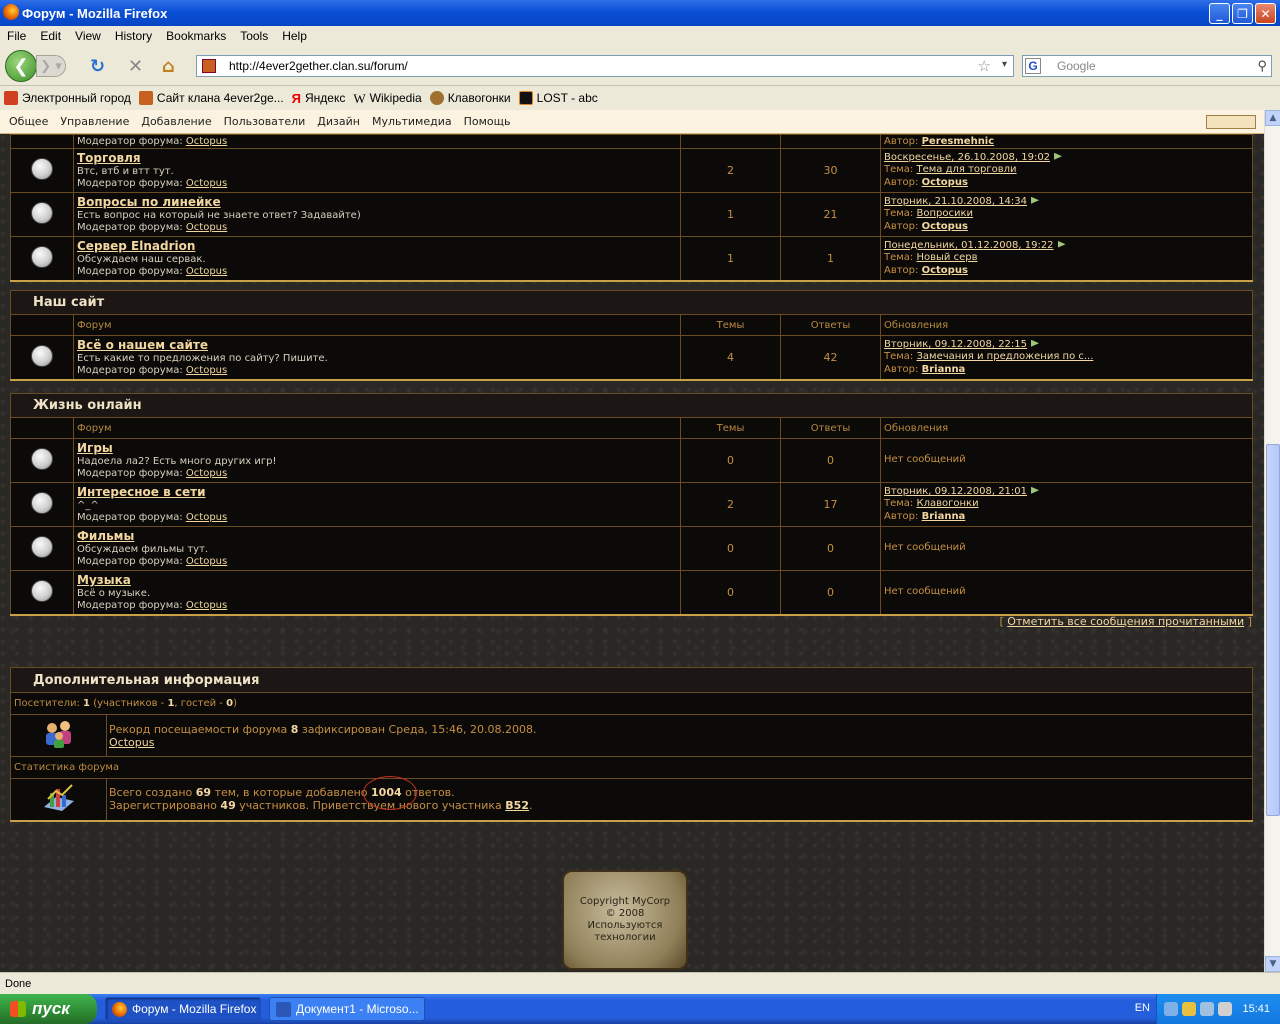  What do you see at coordinates (386, 793) in the screenshot?
I see `total-replies: 1004` at bounding box center [386, 793].